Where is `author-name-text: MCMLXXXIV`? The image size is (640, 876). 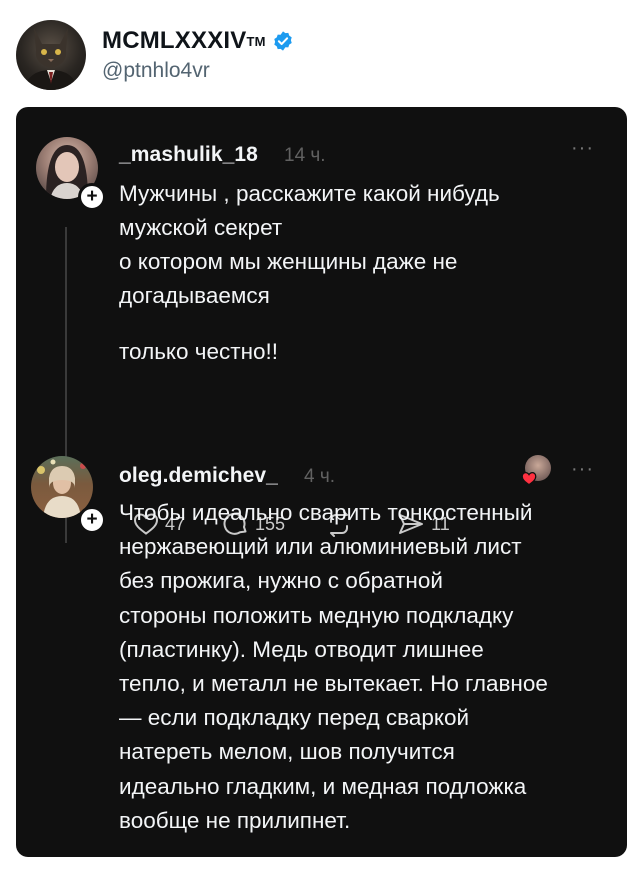
author-name-text: MCMLXXXIV is located at coordinates (174, 40).